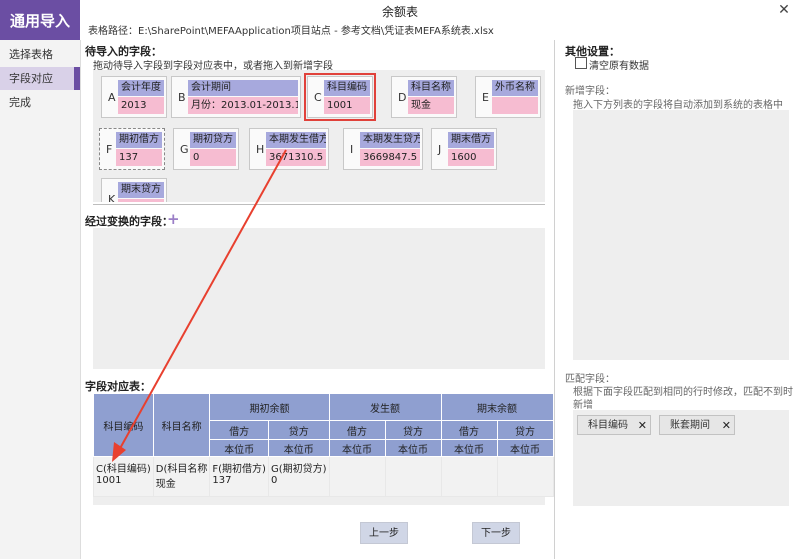 This screenshot has width=800, height=559. I want to click on close-icon: ✕, so click(784, 10).